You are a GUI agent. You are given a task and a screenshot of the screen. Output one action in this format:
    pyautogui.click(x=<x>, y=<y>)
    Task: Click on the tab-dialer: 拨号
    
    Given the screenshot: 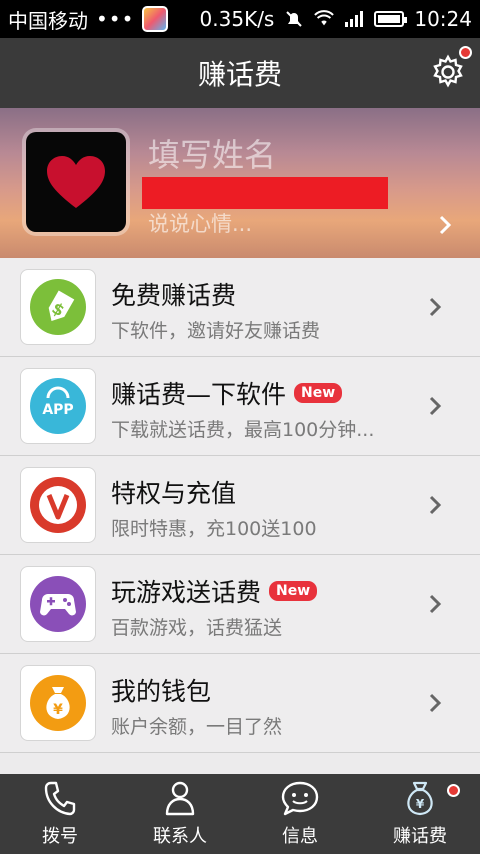 What is the action you would take?
    pyautogui.click(x=60, y=814)
    